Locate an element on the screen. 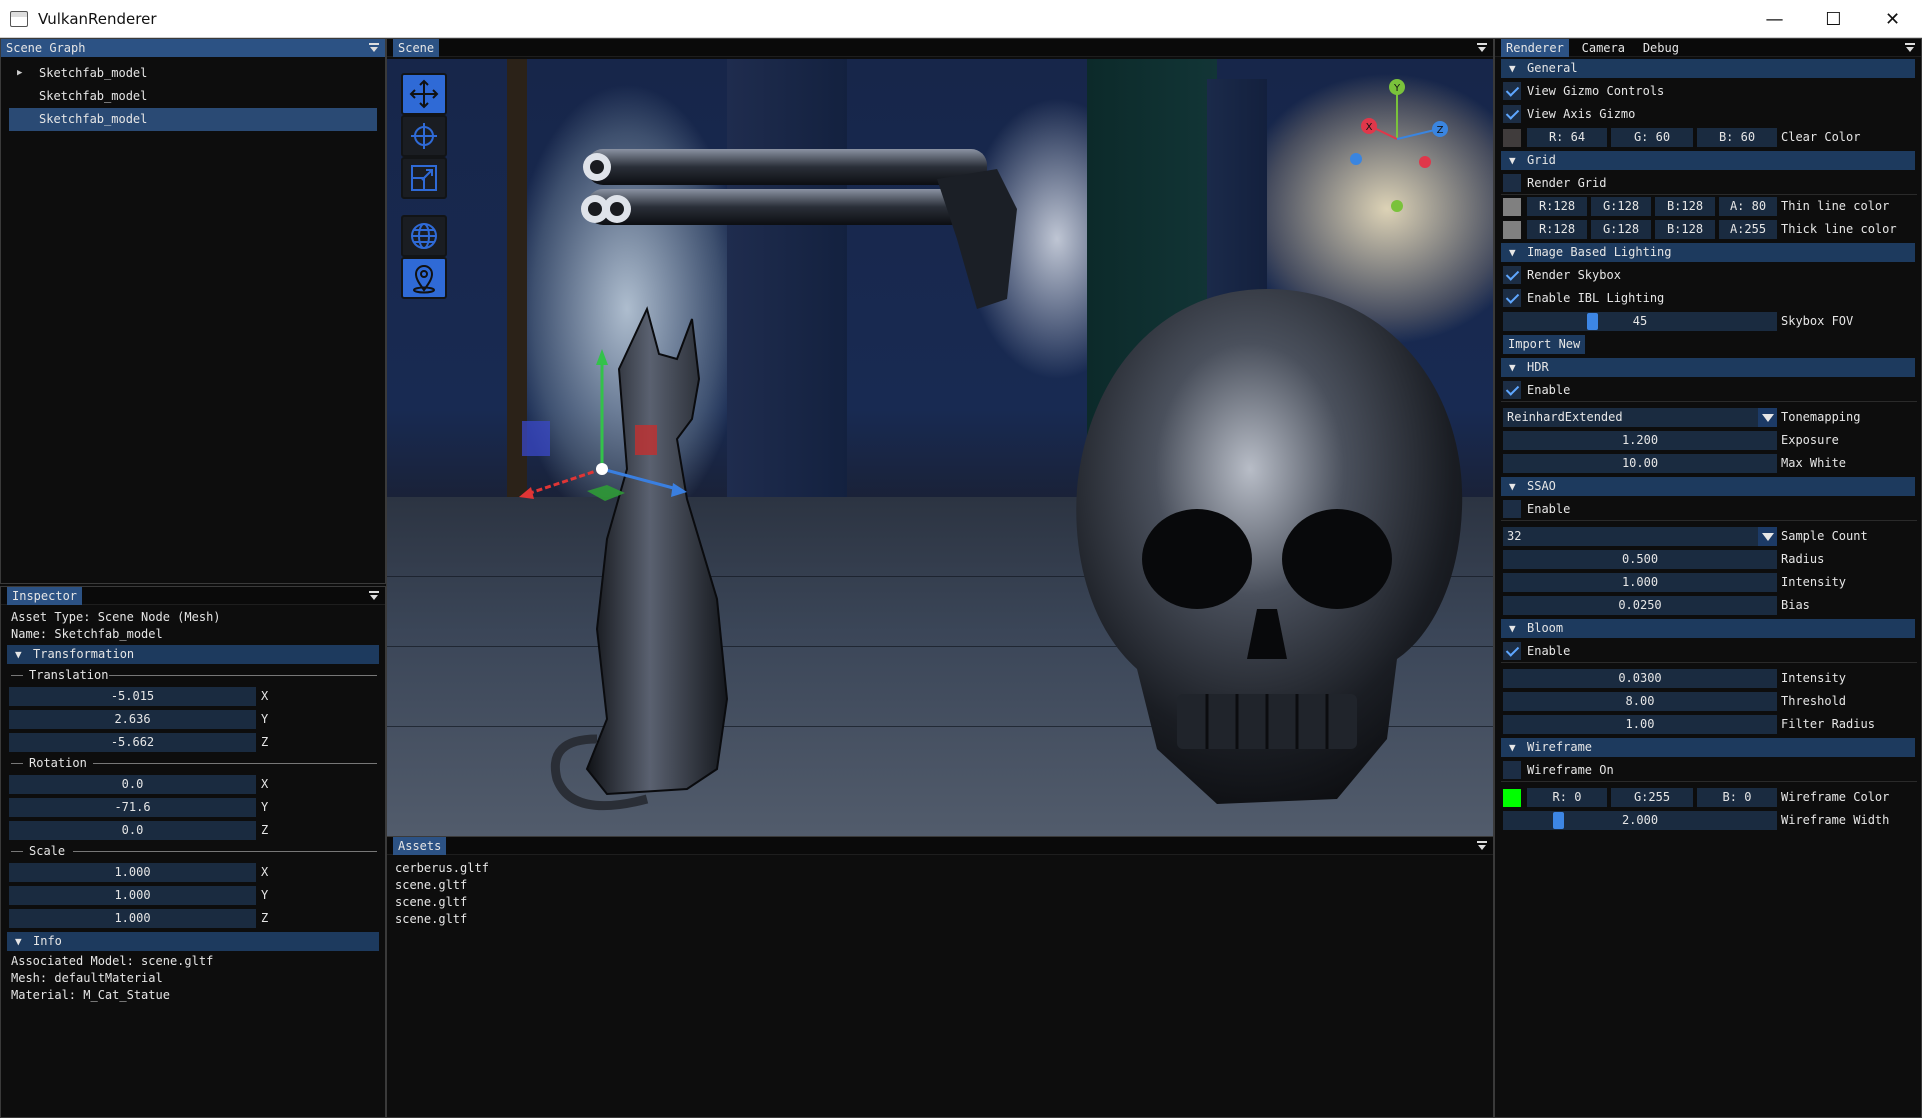 This screenshot has width=1922, height=1118. tree-item: ▶ Sketchfab_model is located at coordinates (193, 73).